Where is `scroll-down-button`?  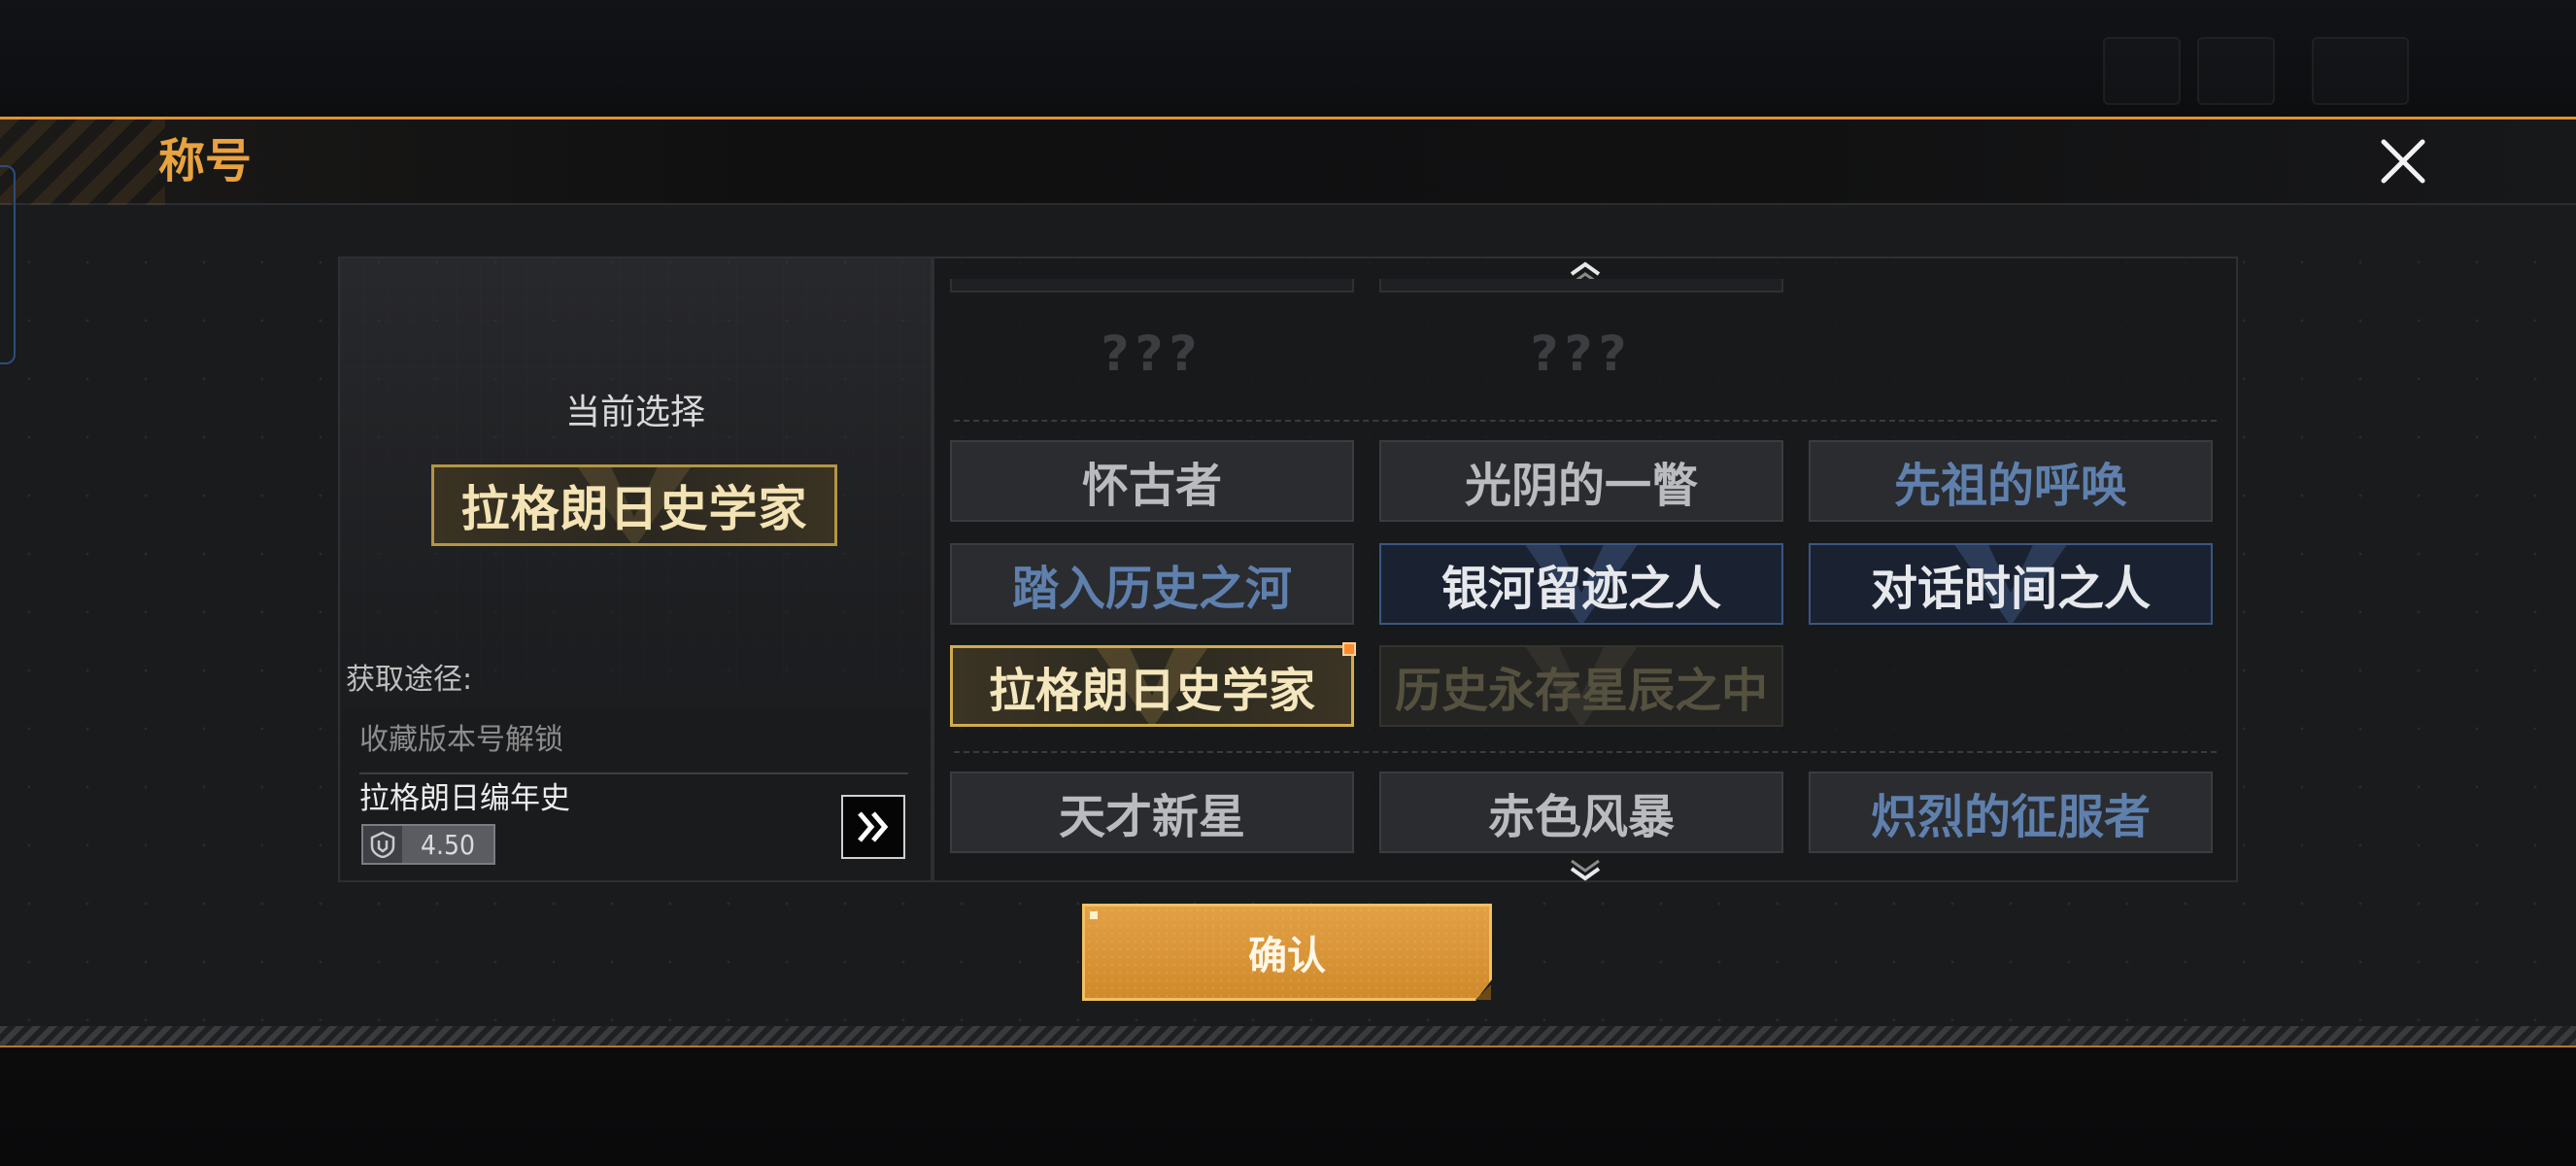
scroll-down-button is located at coordinates (1585, 869).